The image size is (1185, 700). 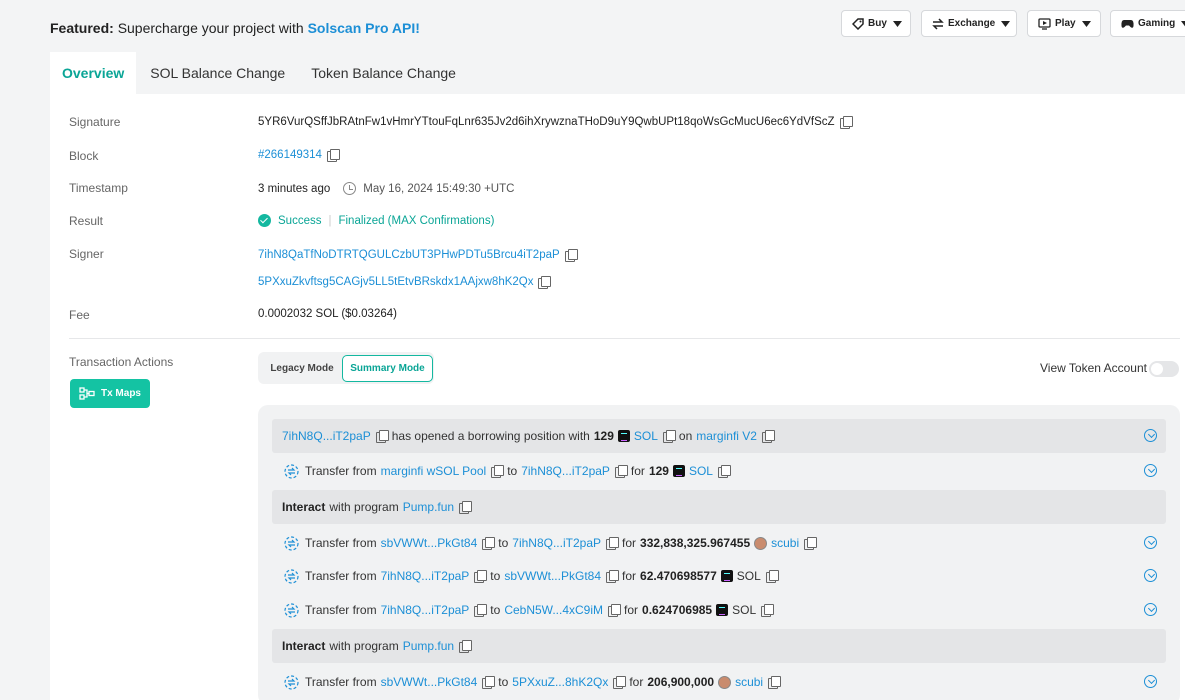 I want to click on timestamp-absolute: May 16, 2024 15:49:30 +UTC, so click(x=439, y=188).